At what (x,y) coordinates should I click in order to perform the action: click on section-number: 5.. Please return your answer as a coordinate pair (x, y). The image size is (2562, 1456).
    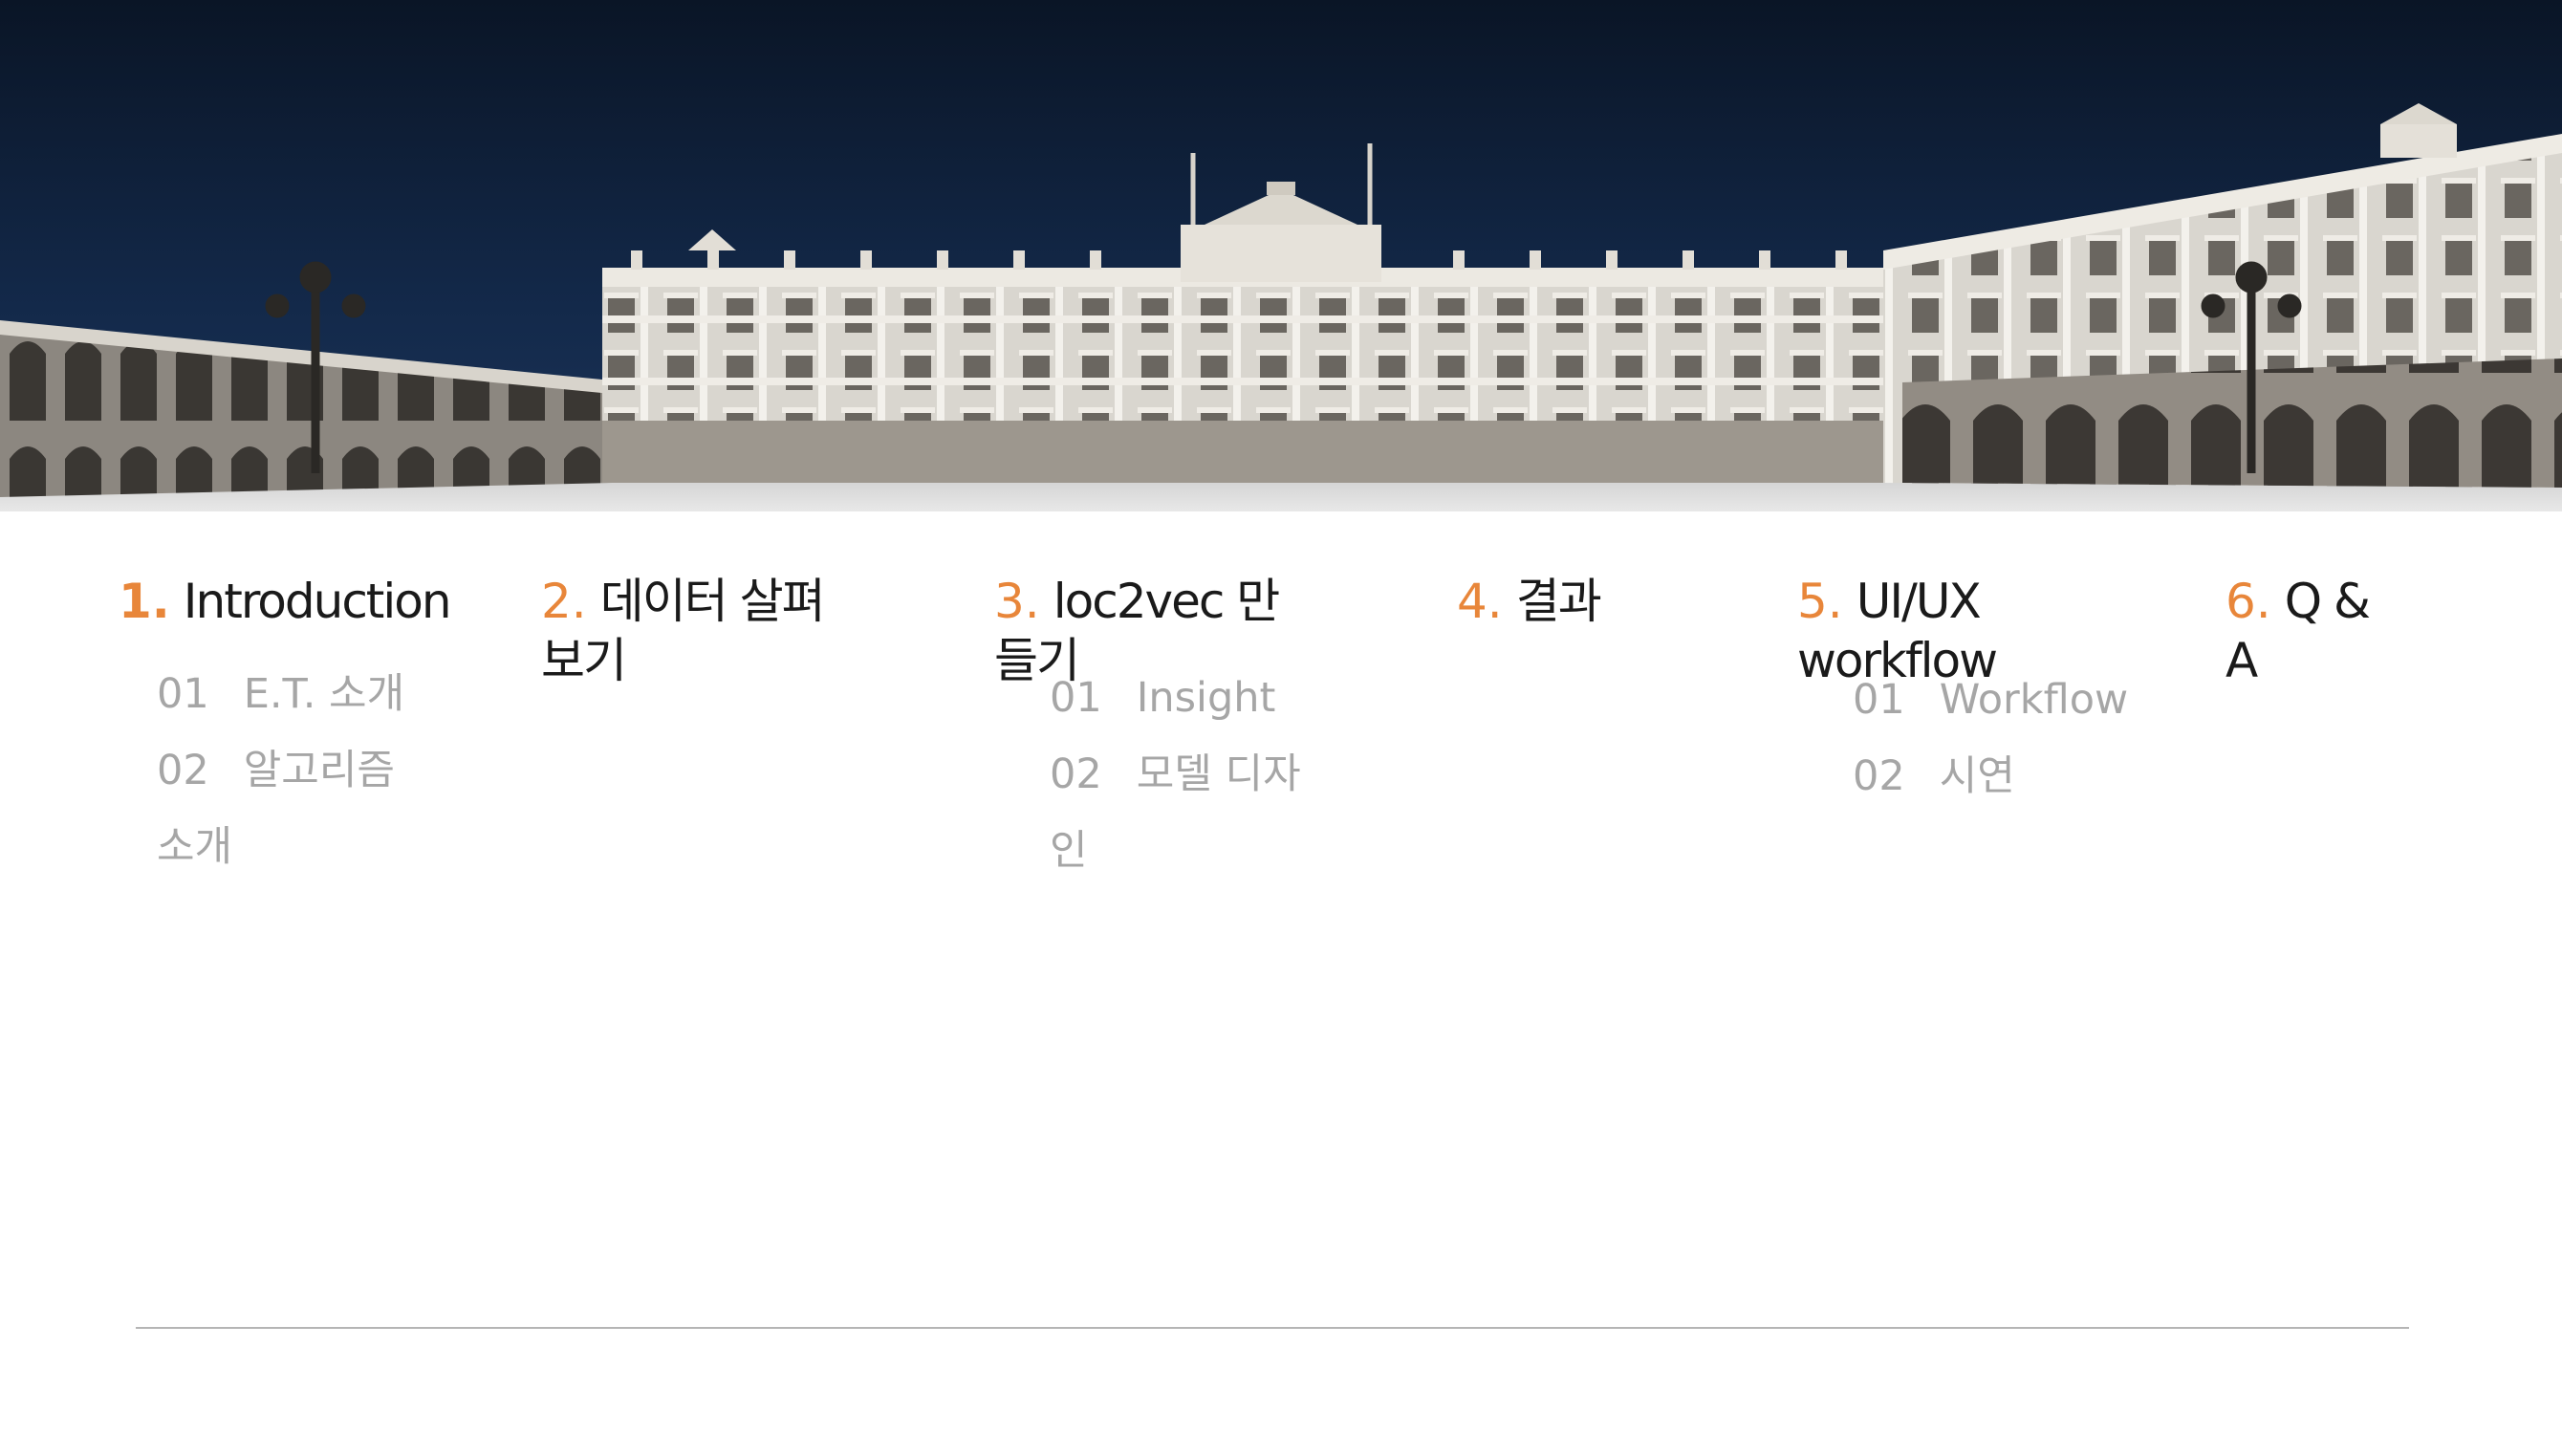
    Looking at the image, I should click on (1820, 601).